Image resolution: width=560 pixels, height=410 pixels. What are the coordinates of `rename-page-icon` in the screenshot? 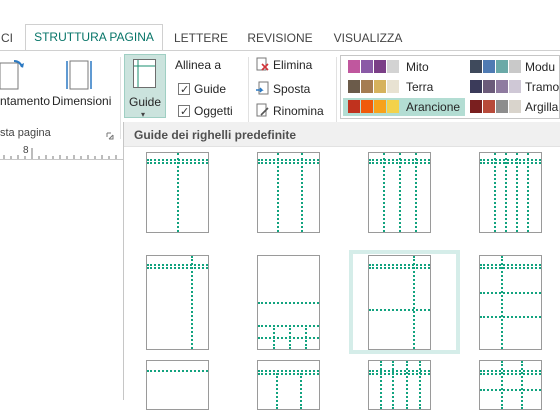 It's located at (262, 110).